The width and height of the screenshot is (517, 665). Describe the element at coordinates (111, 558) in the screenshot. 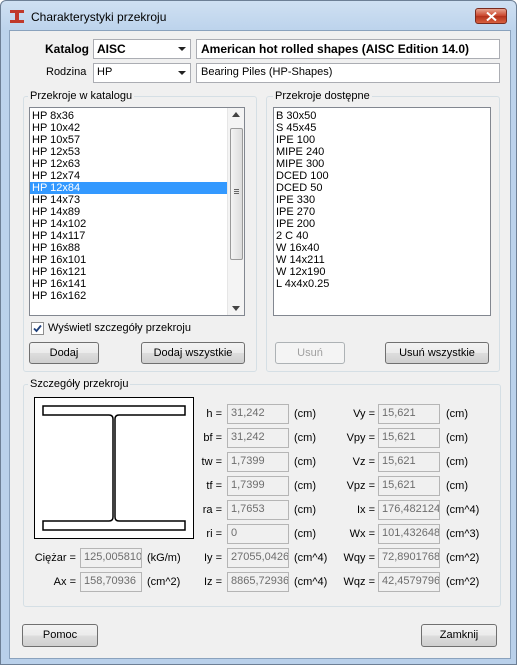

I see `mass-value: 125,005810` at that location.